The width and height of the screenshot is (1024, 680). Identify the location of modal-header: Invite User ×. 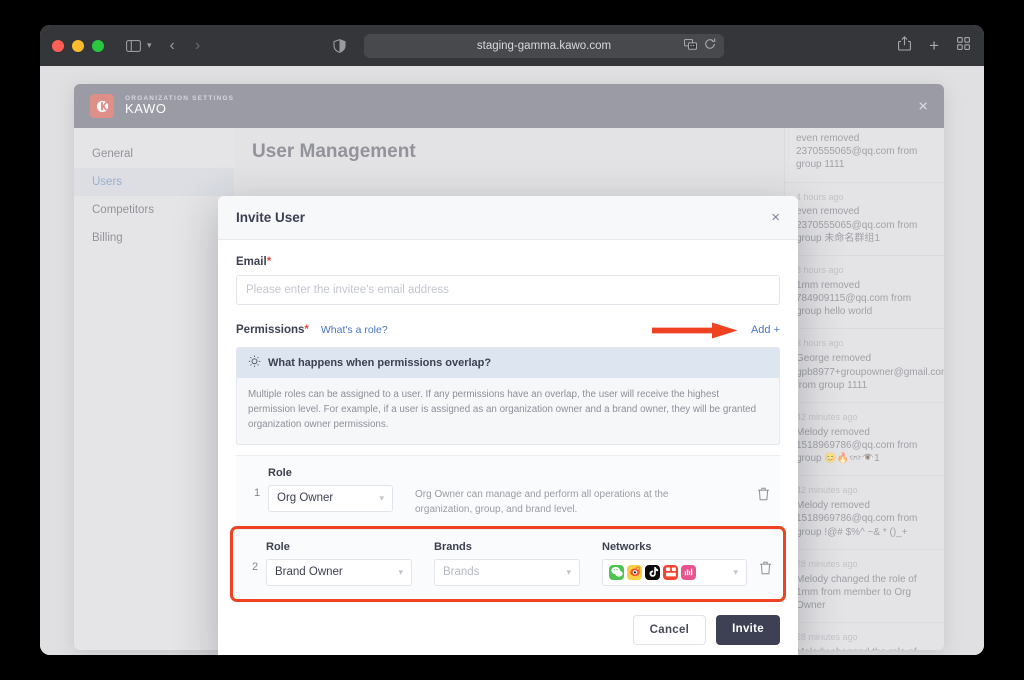
(508, 218).